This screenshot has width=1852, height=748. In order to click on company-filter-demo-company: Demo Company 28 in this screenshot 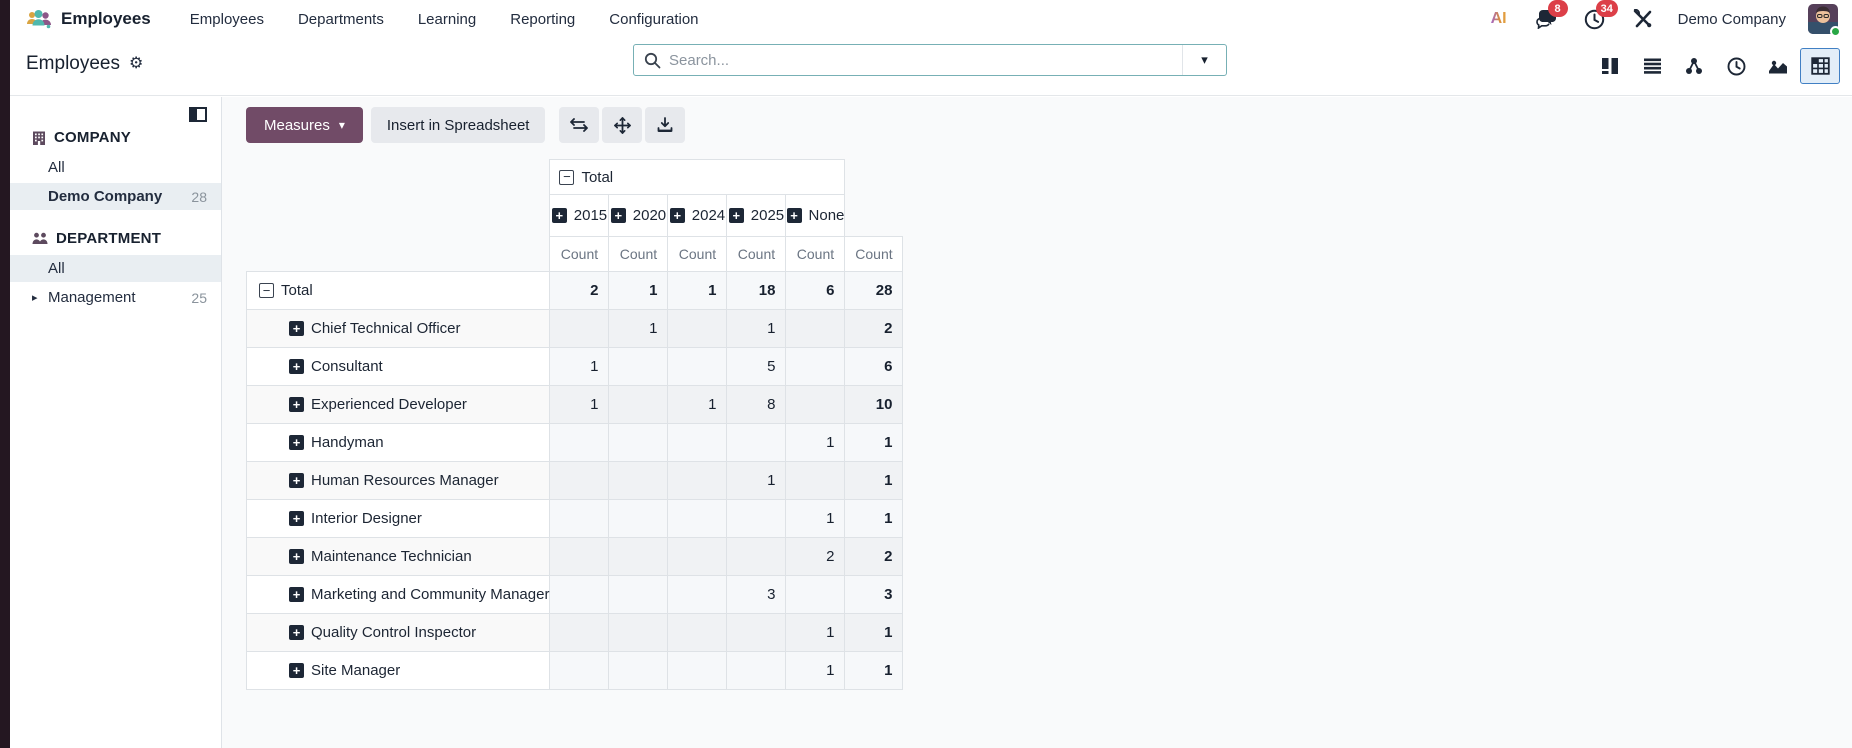, I will do `click(115, 196)`.